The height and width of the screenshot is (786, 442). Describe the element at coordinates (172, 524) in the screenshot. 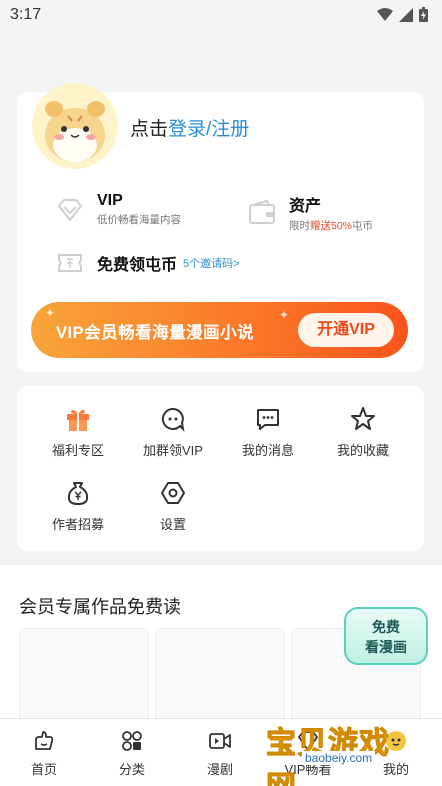

I see `menu-label: 设置` at that location.